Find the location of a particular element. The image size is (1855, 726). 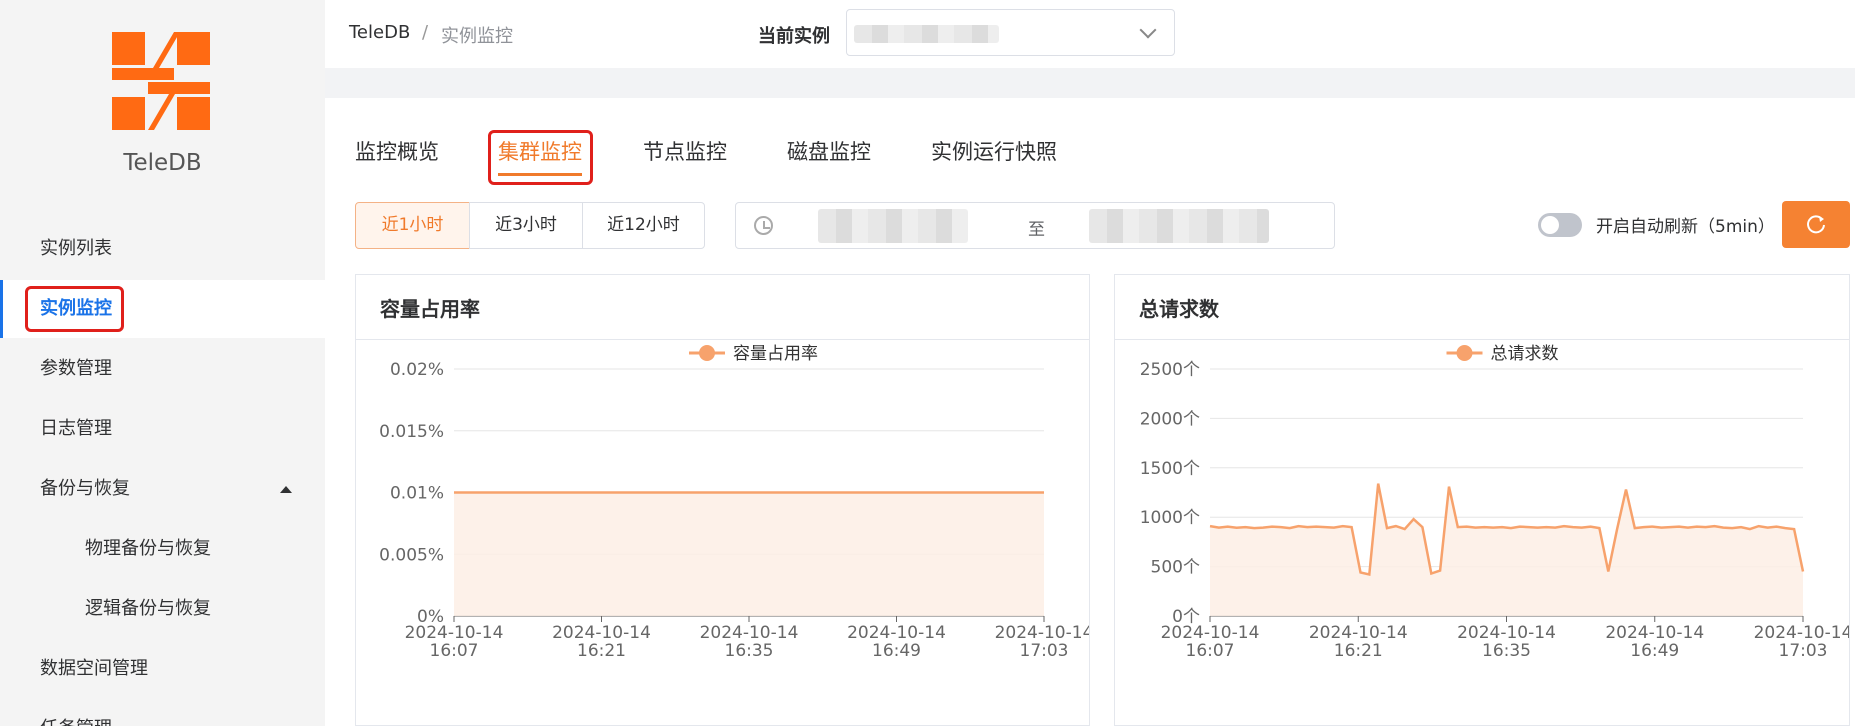

instance-label: 当前实例 is located at coordinates (794, 36).